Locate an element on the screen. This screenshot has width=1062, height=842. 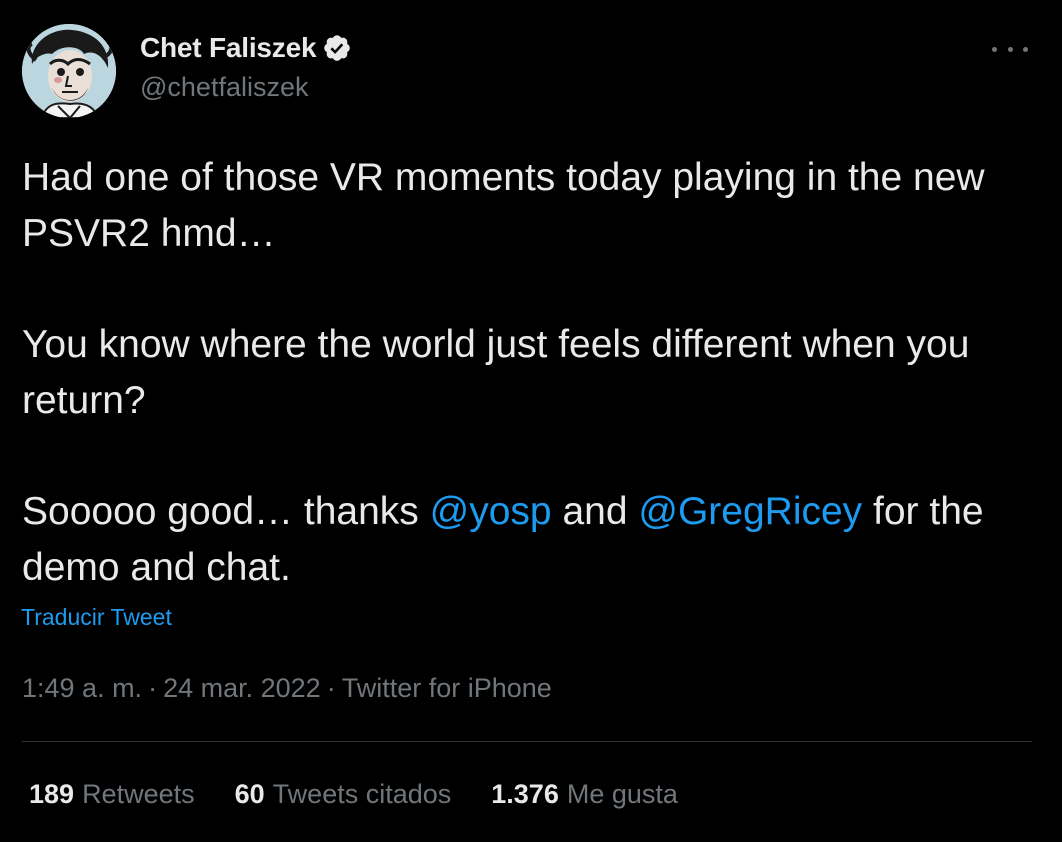
mention-link: @yosp is located at coordinates (491, 511).